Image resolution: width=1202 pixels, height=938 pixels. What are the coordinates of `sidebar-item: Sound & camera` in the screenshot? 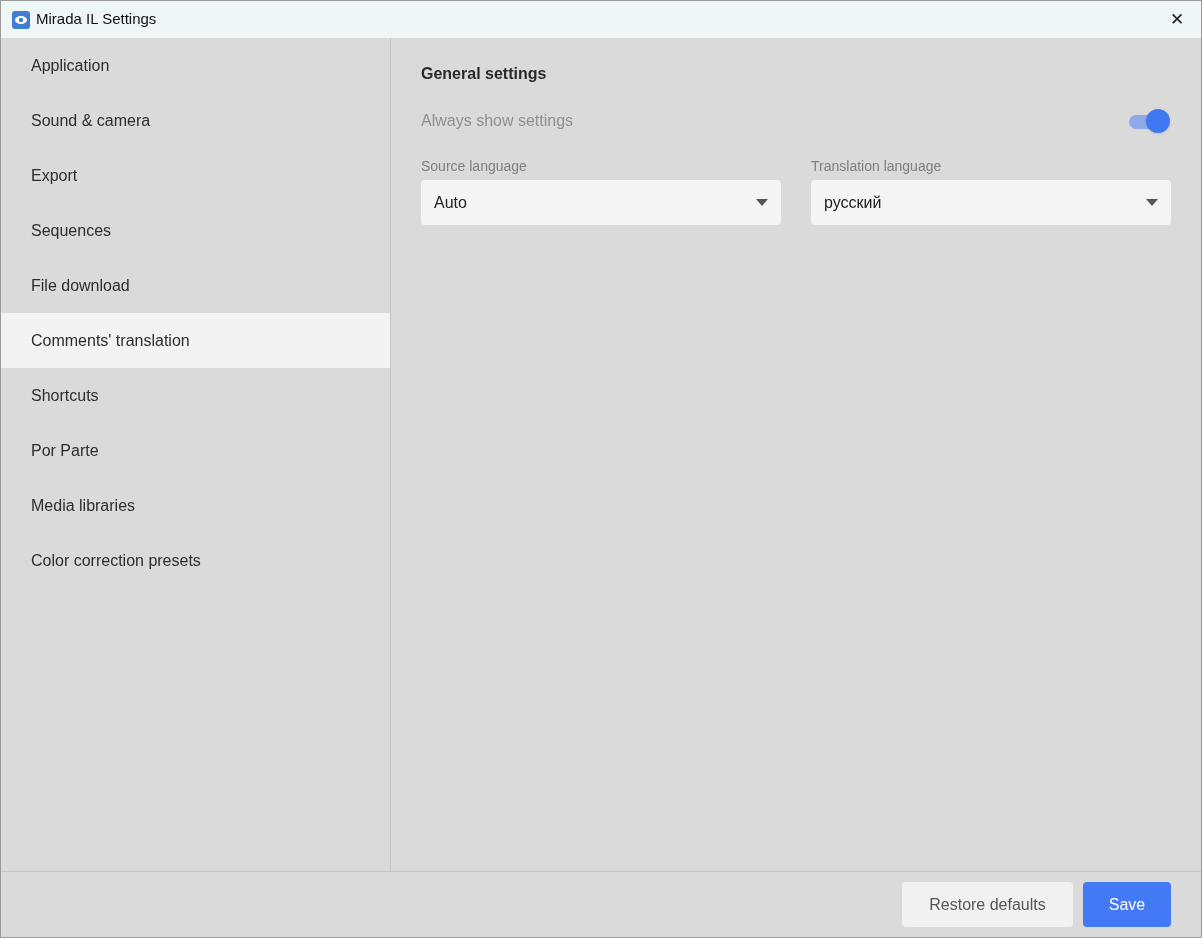 It's located at (195, 120).